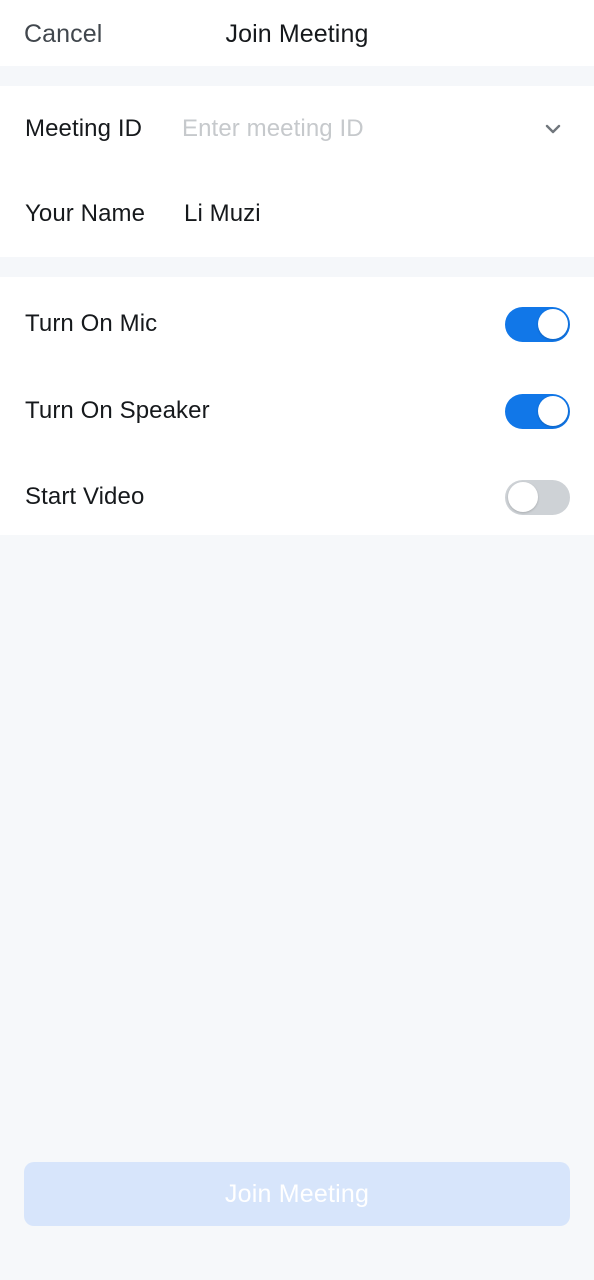 The image size is (594, 1280). I want to click on option-row-mic: Turn On Mic, so click(297, 324).